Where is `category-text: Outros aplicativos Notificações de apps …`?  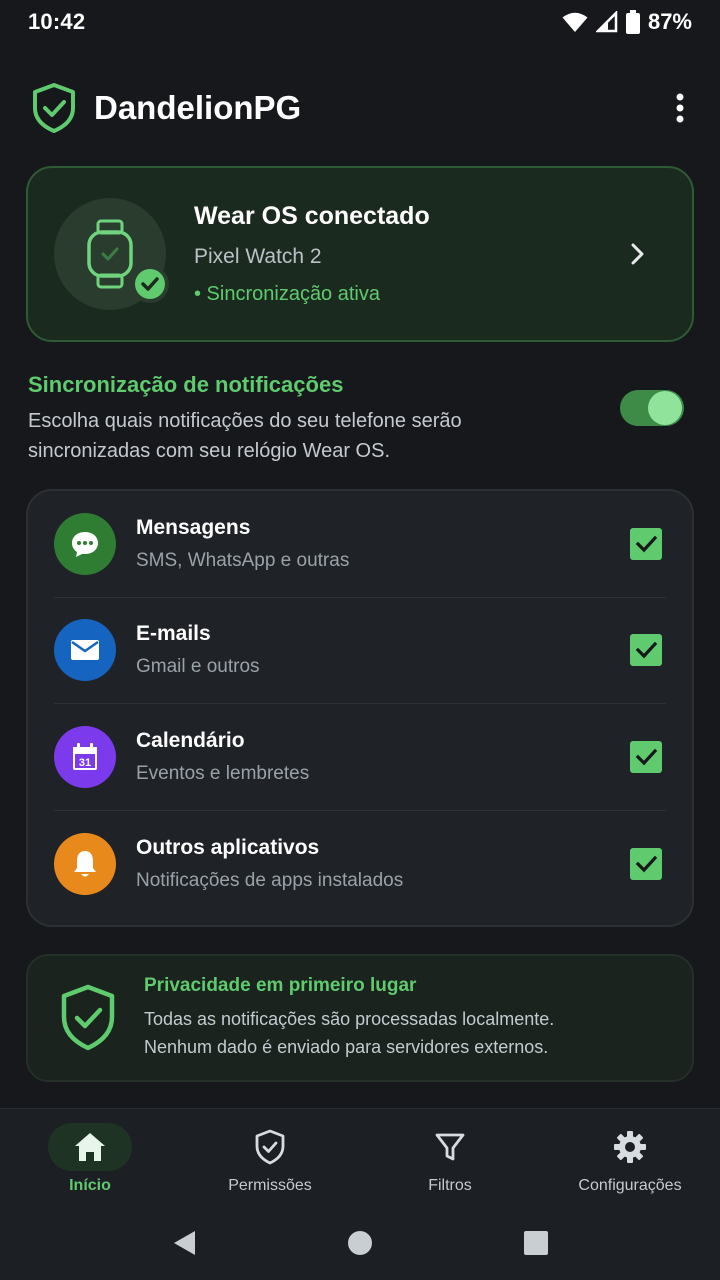 category-text: Outros aplicativos Notificações de apps … is located at coordinates (383, 864).